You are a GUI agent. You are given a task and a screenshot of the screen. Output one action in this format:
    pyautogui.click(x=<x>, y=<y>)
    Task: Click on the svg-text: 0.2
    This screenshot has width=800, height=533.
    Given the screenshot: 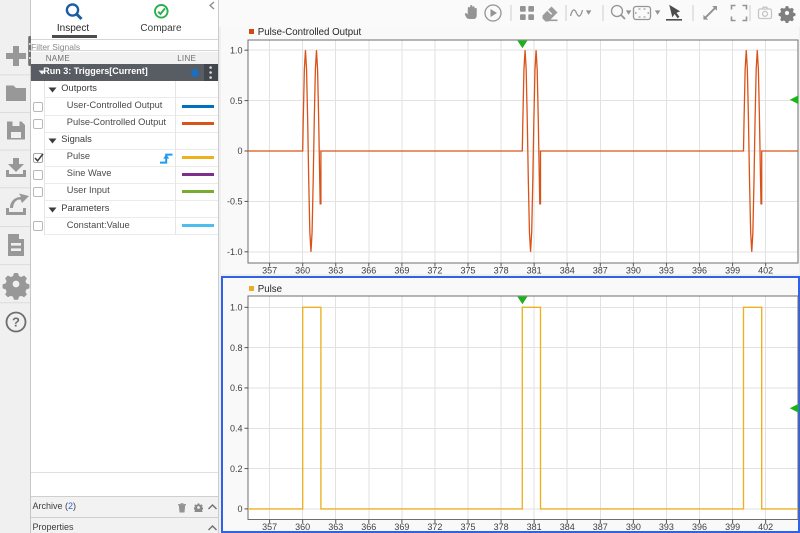 What is the action you would take?
    pyautogui.click(x=236, y=469)
    